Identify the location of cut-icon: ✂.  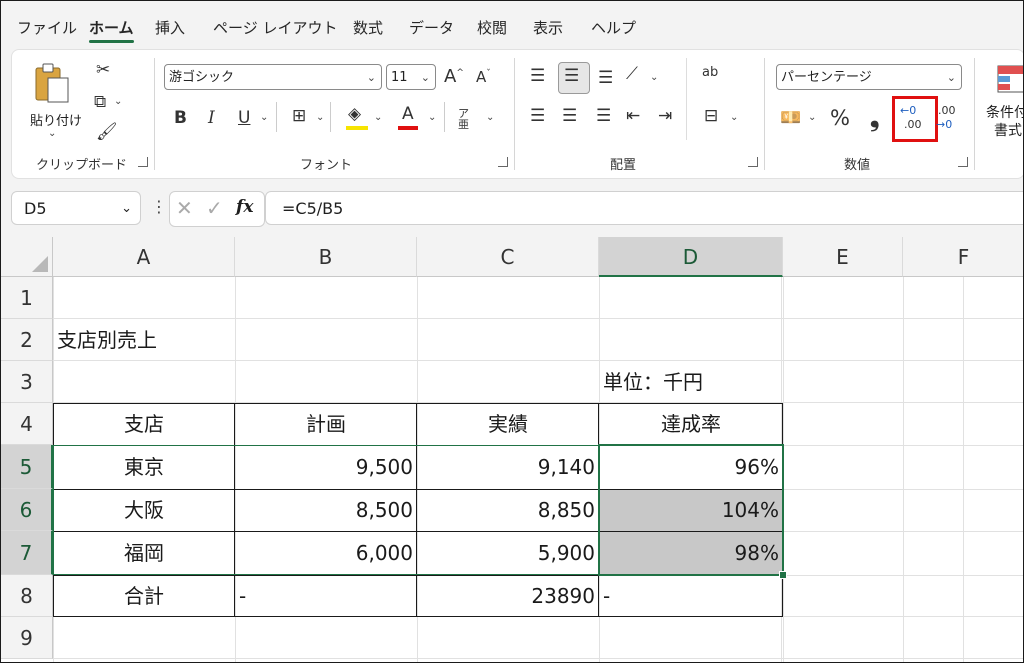
(103, 70).